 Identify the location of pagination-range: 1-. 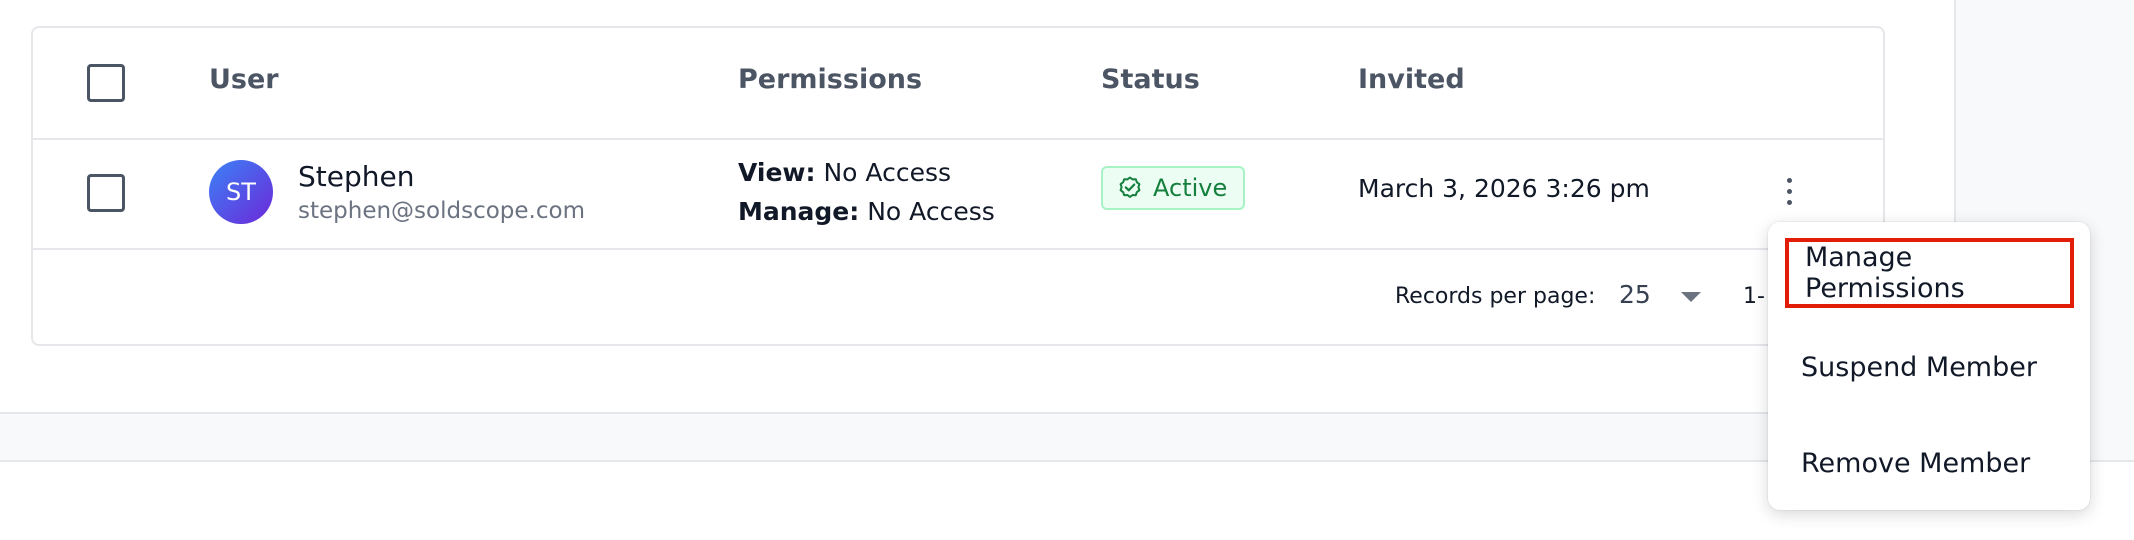
(1754, 296).